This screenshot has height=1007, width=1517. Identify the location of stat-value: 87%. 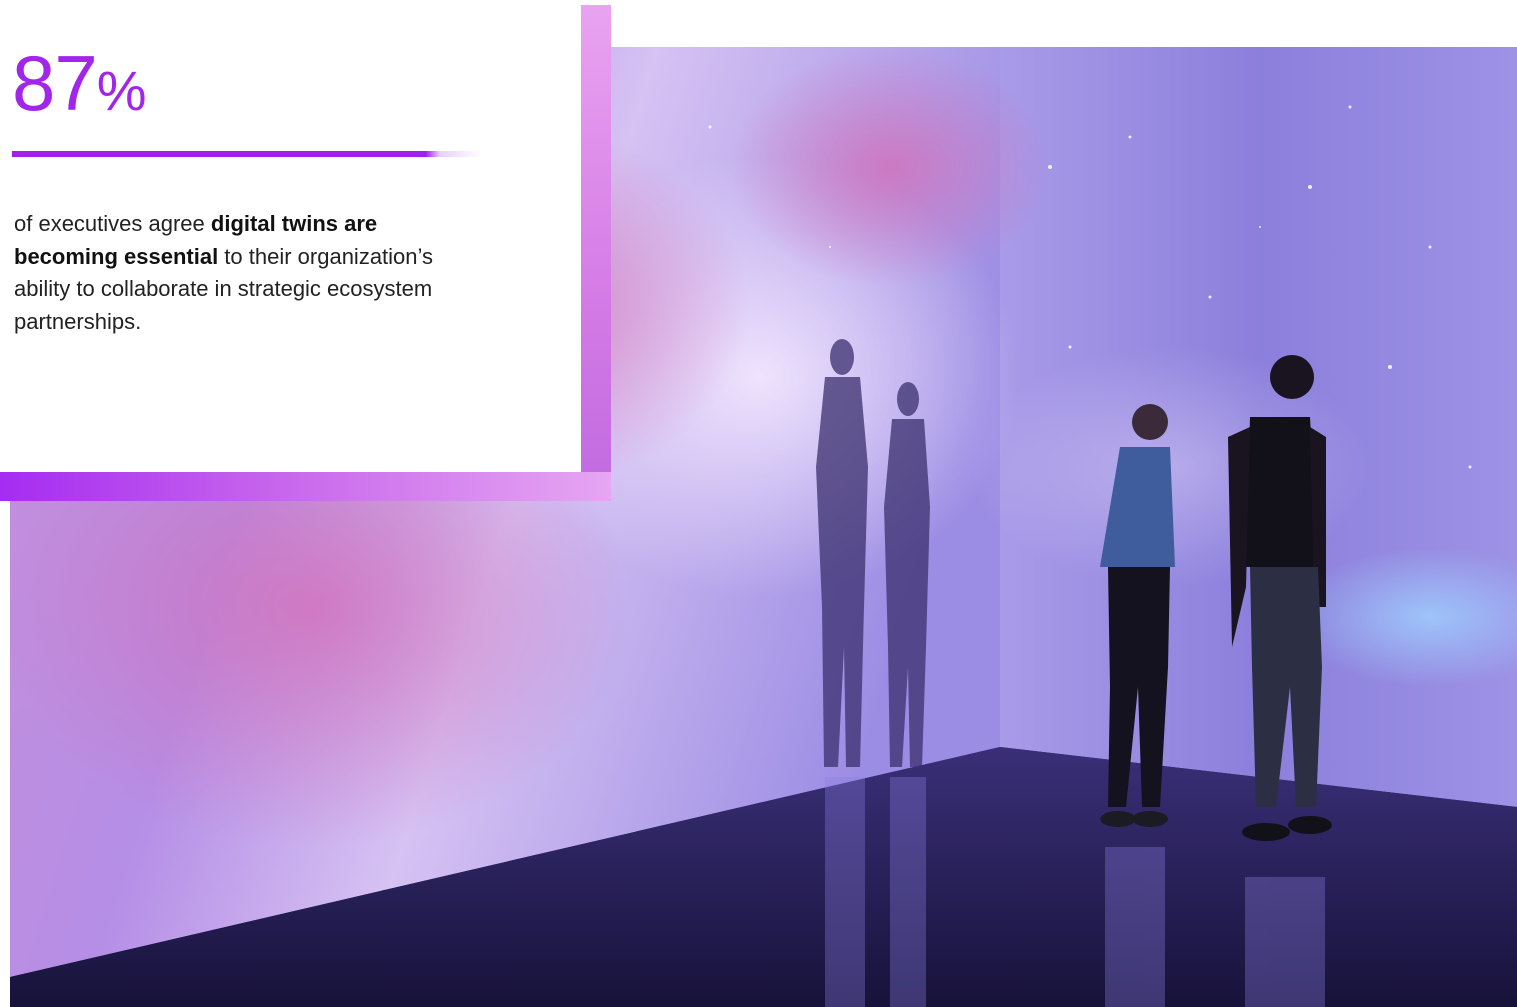
(79, 83).